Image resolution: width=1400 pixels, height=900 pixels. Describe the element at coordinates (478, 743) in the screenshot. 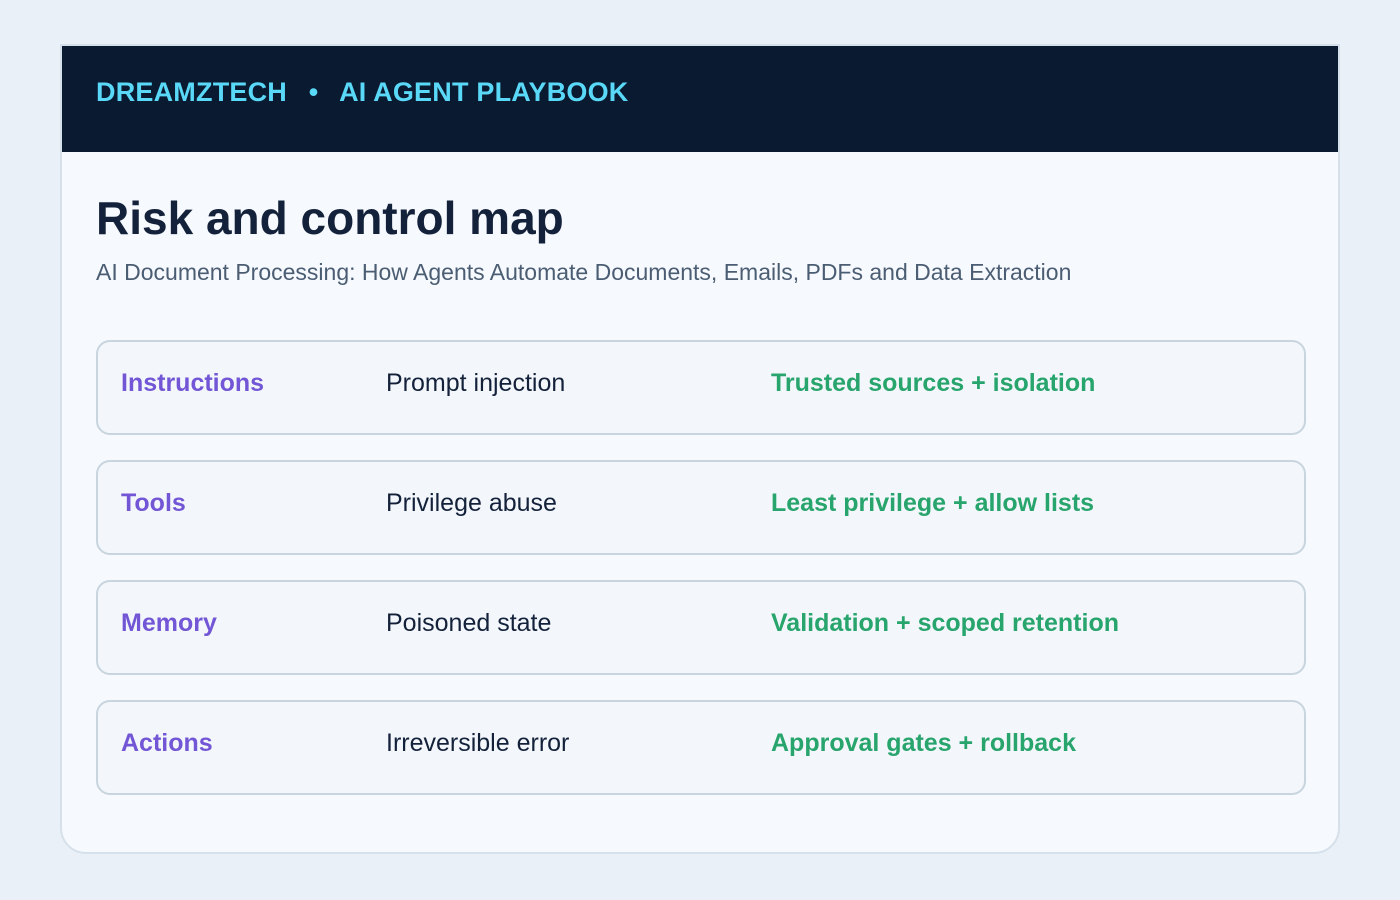

I see `risk-label: Irreversible error` at that location.